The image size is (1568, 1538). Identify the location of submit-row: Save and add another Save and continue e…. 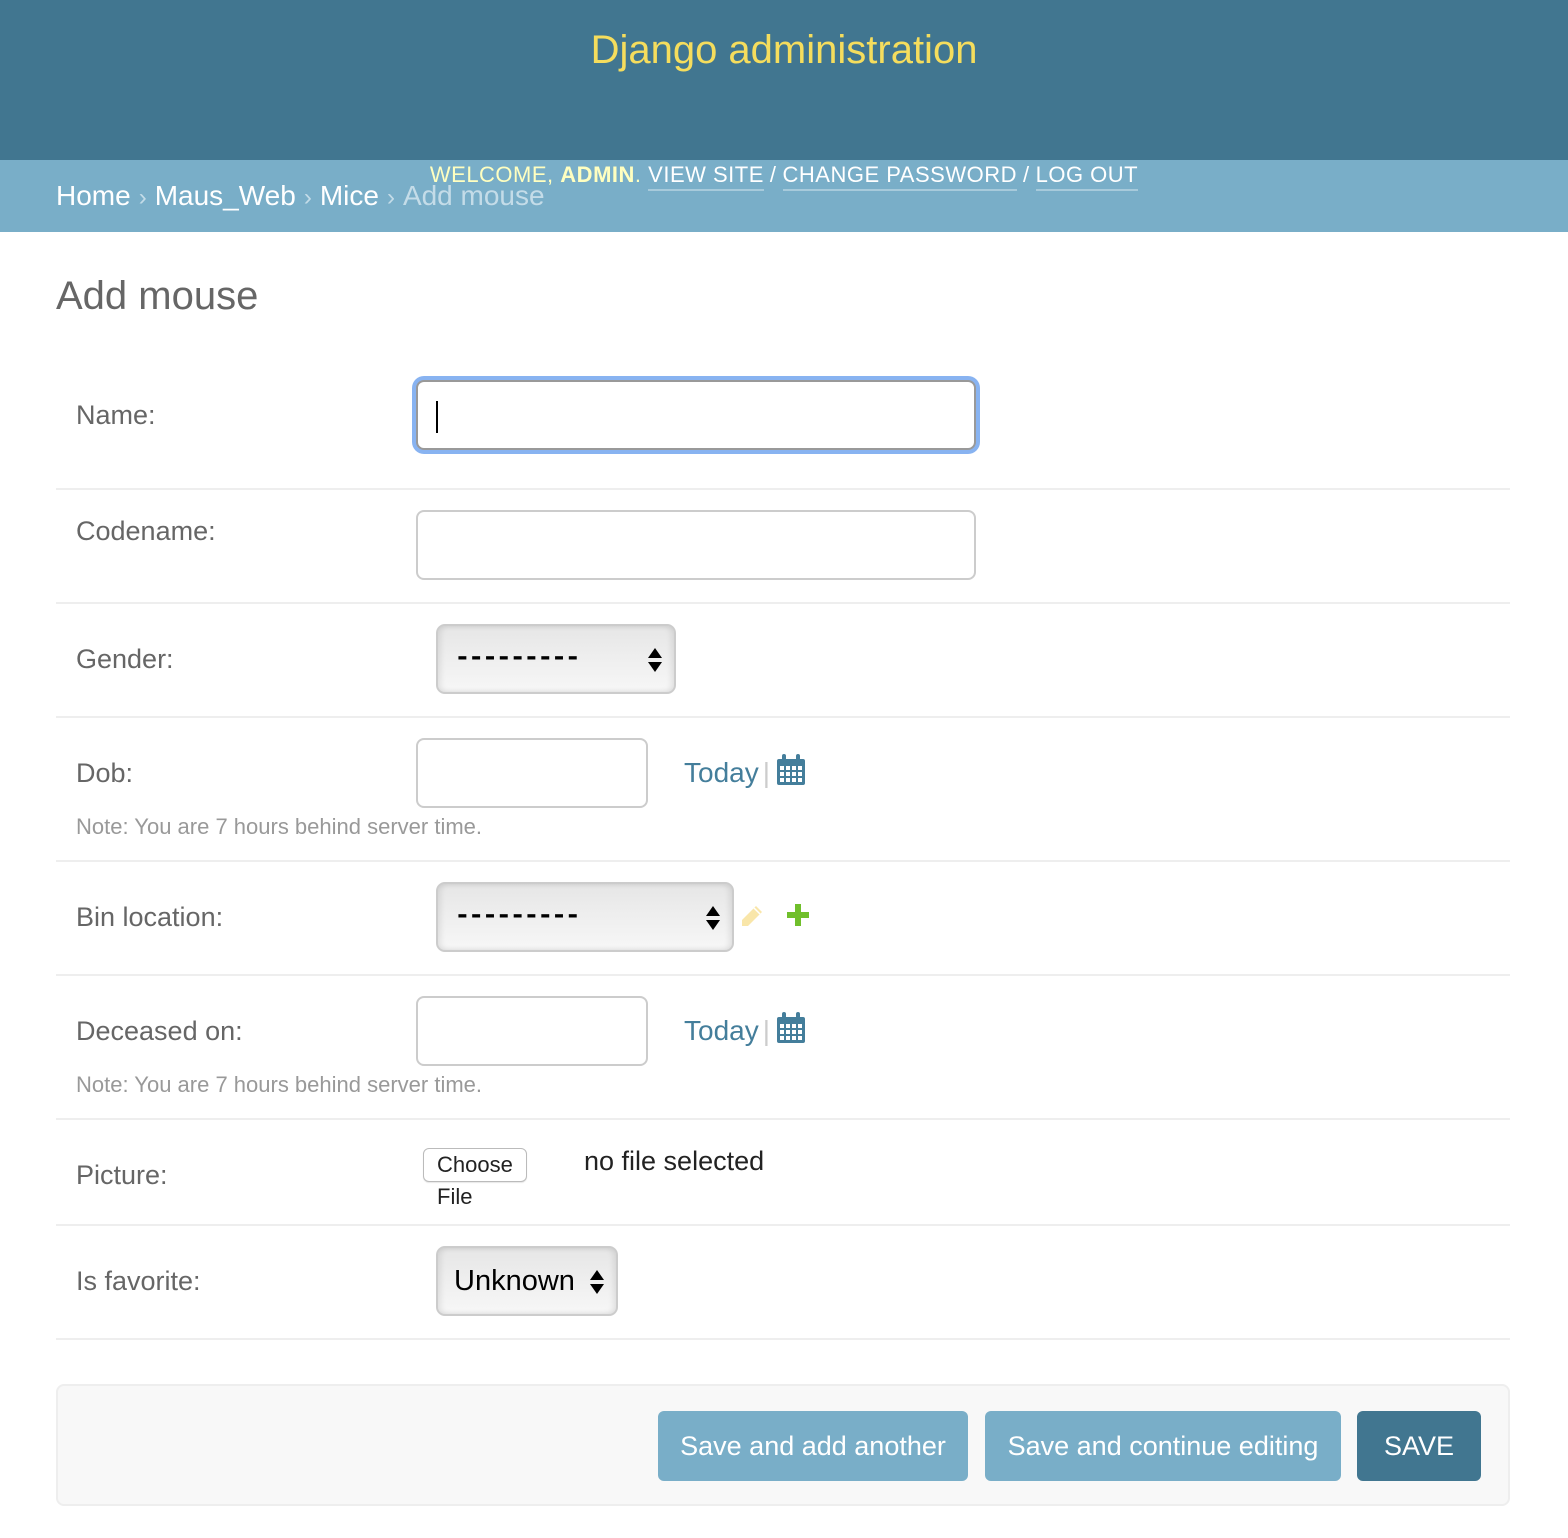
(783, 1445).